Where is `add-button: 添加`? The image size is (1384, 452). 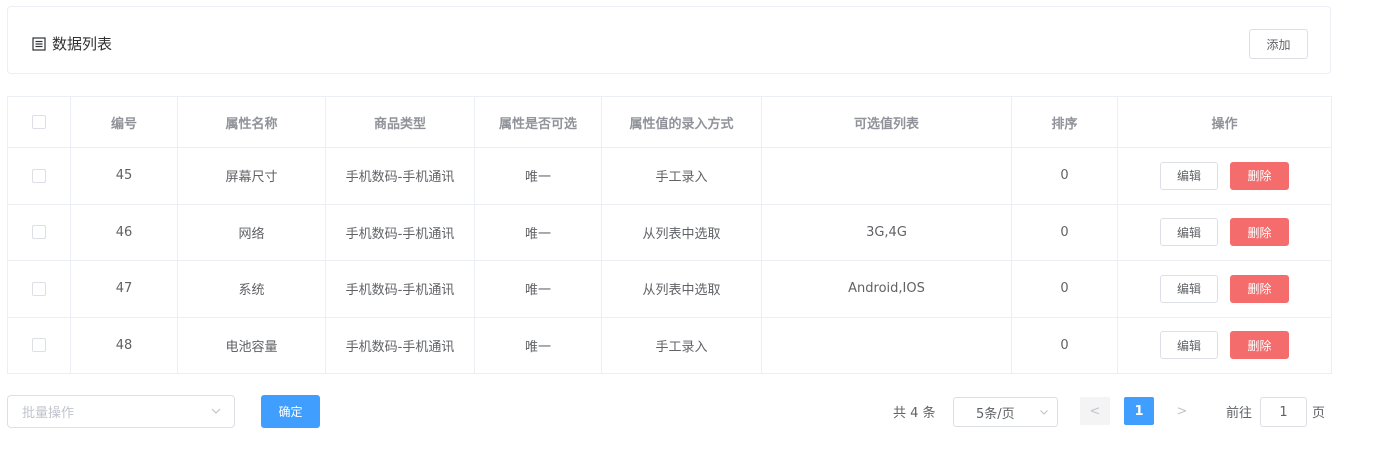
add-button: 添加 is located at coordinates (1278, 44).